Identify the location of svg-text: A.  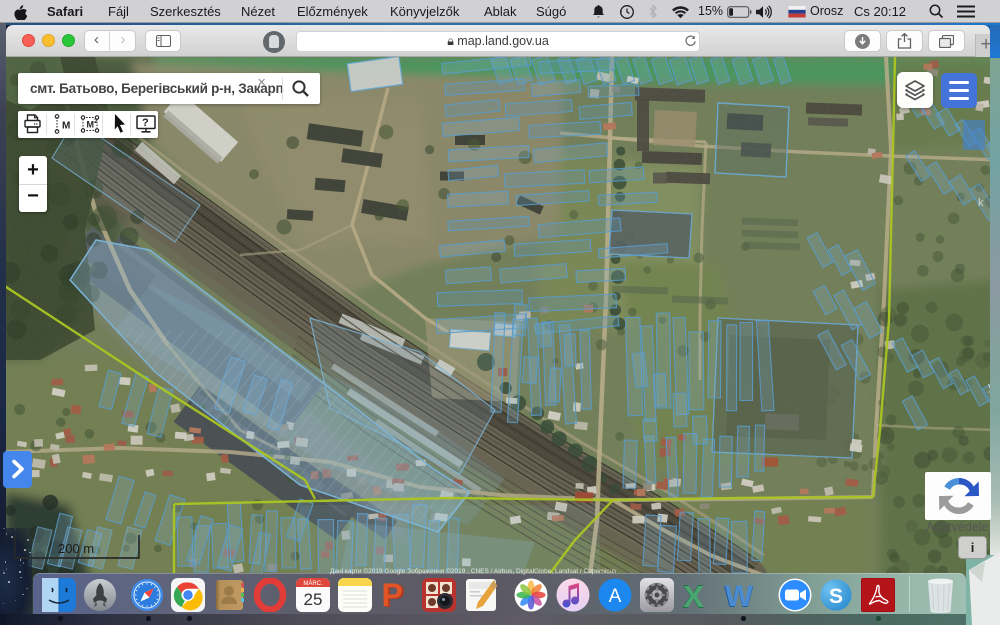
(615, 596).